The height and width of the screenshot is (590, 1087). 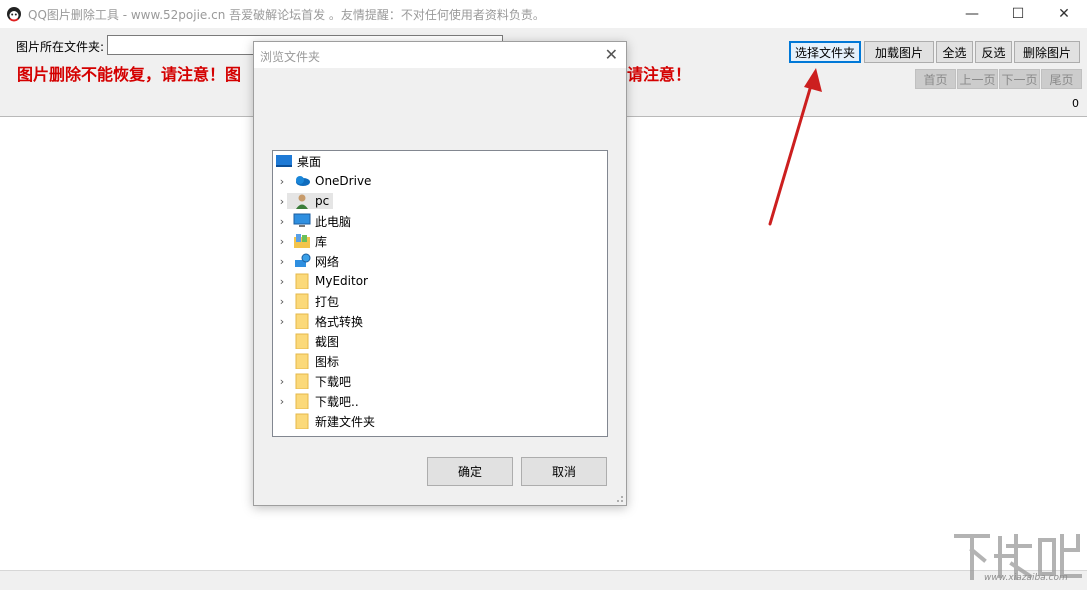 What do you see at coordinates (1061, 79) in the screenshot?
I see `last-page-button: 尾页` at bounding box center [1061, 79].